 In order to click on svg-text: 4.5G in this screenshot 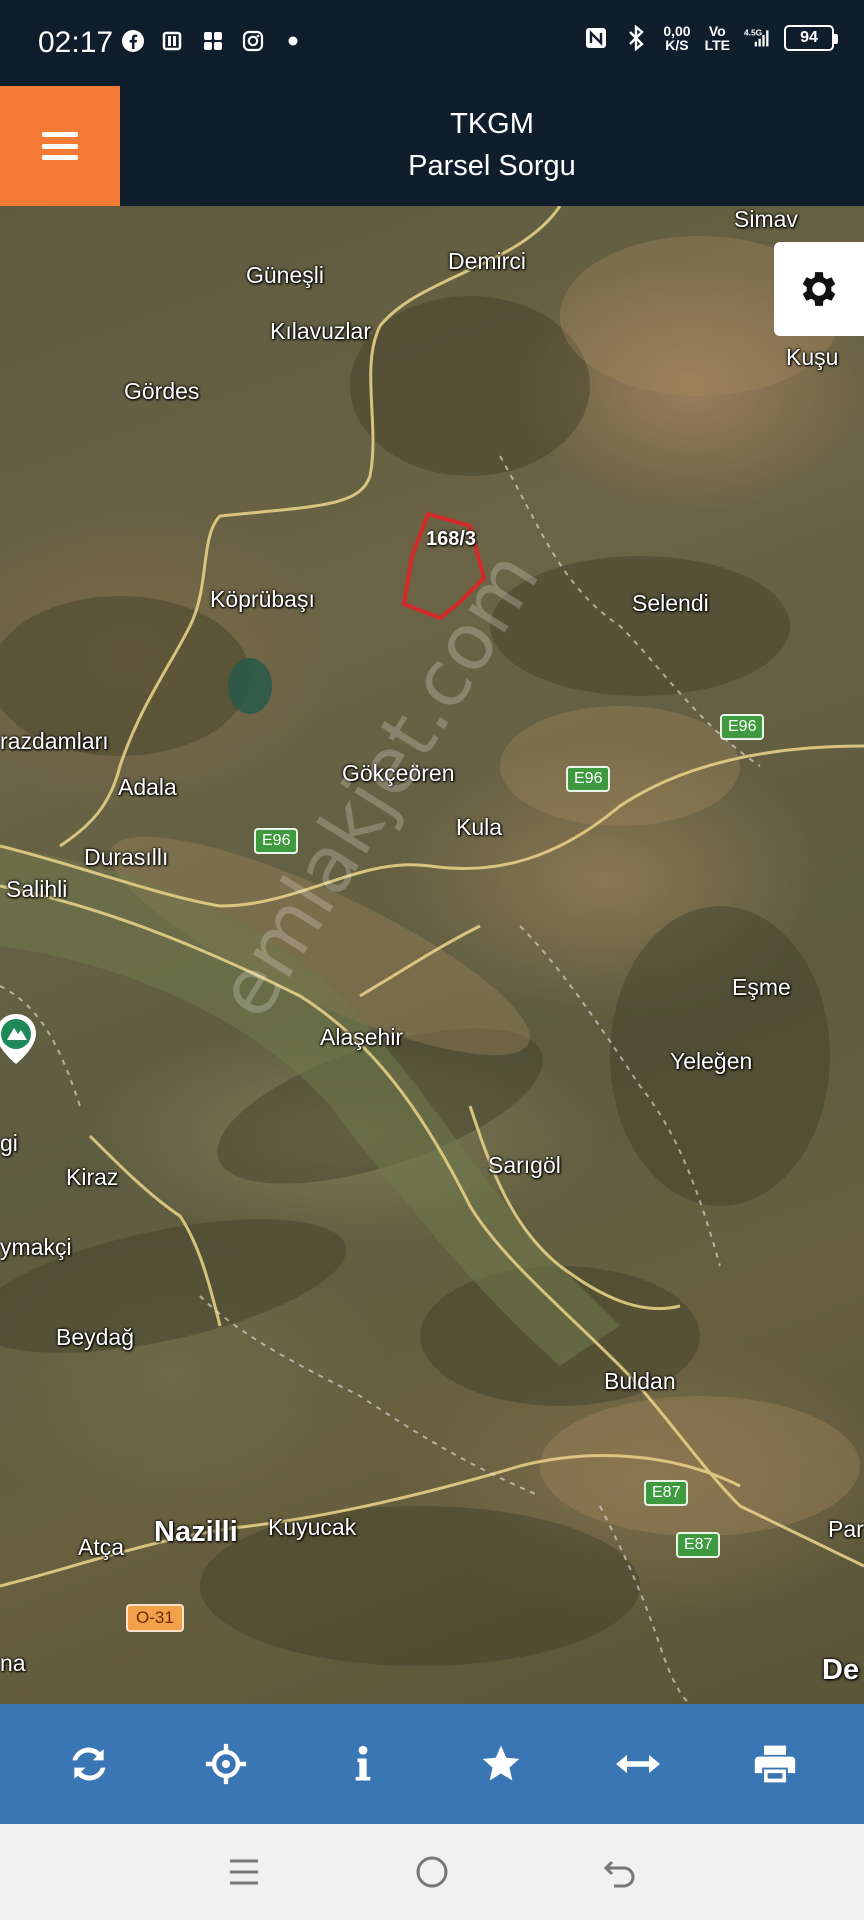, I will do `click(753, 33)`.